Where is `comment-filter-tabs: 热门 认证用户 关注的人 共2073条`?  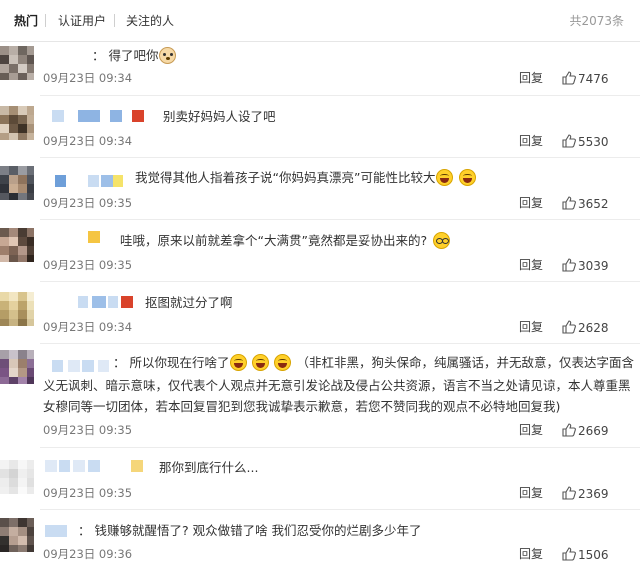 comment-filter-tabs: 热门 认证用户 关注的人 共2073条 is located at coordinates (320, 21).